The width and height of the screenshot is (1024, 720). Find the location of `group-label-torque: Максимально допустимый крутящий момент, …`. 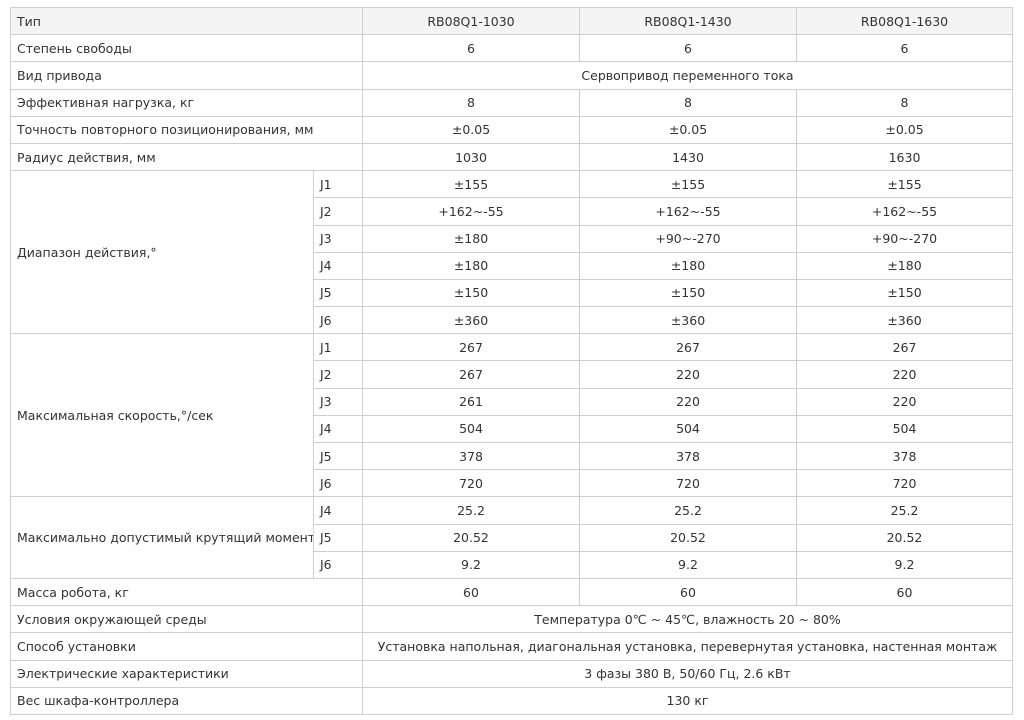

group-label-torque: Максимально допустимый крутящий момент, … is located at coordinates (162, 537).